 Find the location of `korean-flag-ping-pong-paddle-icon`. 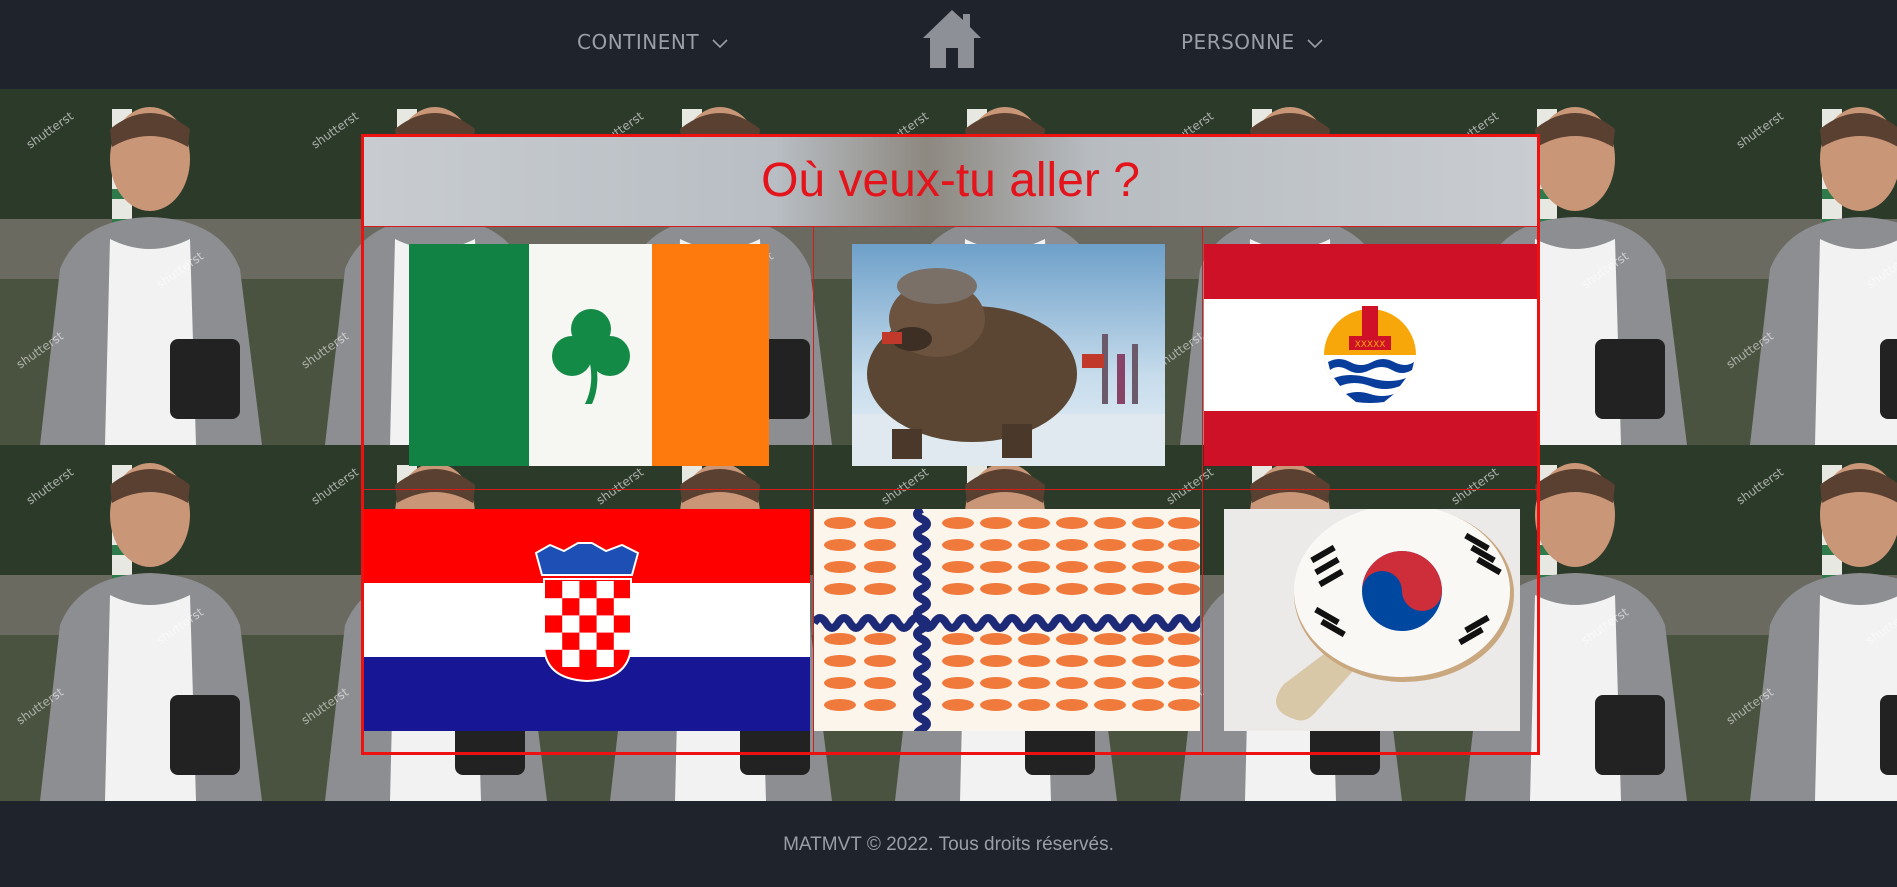

korean-flag-ping-pong-paddle-icon is located at coordinates (1372, 620).